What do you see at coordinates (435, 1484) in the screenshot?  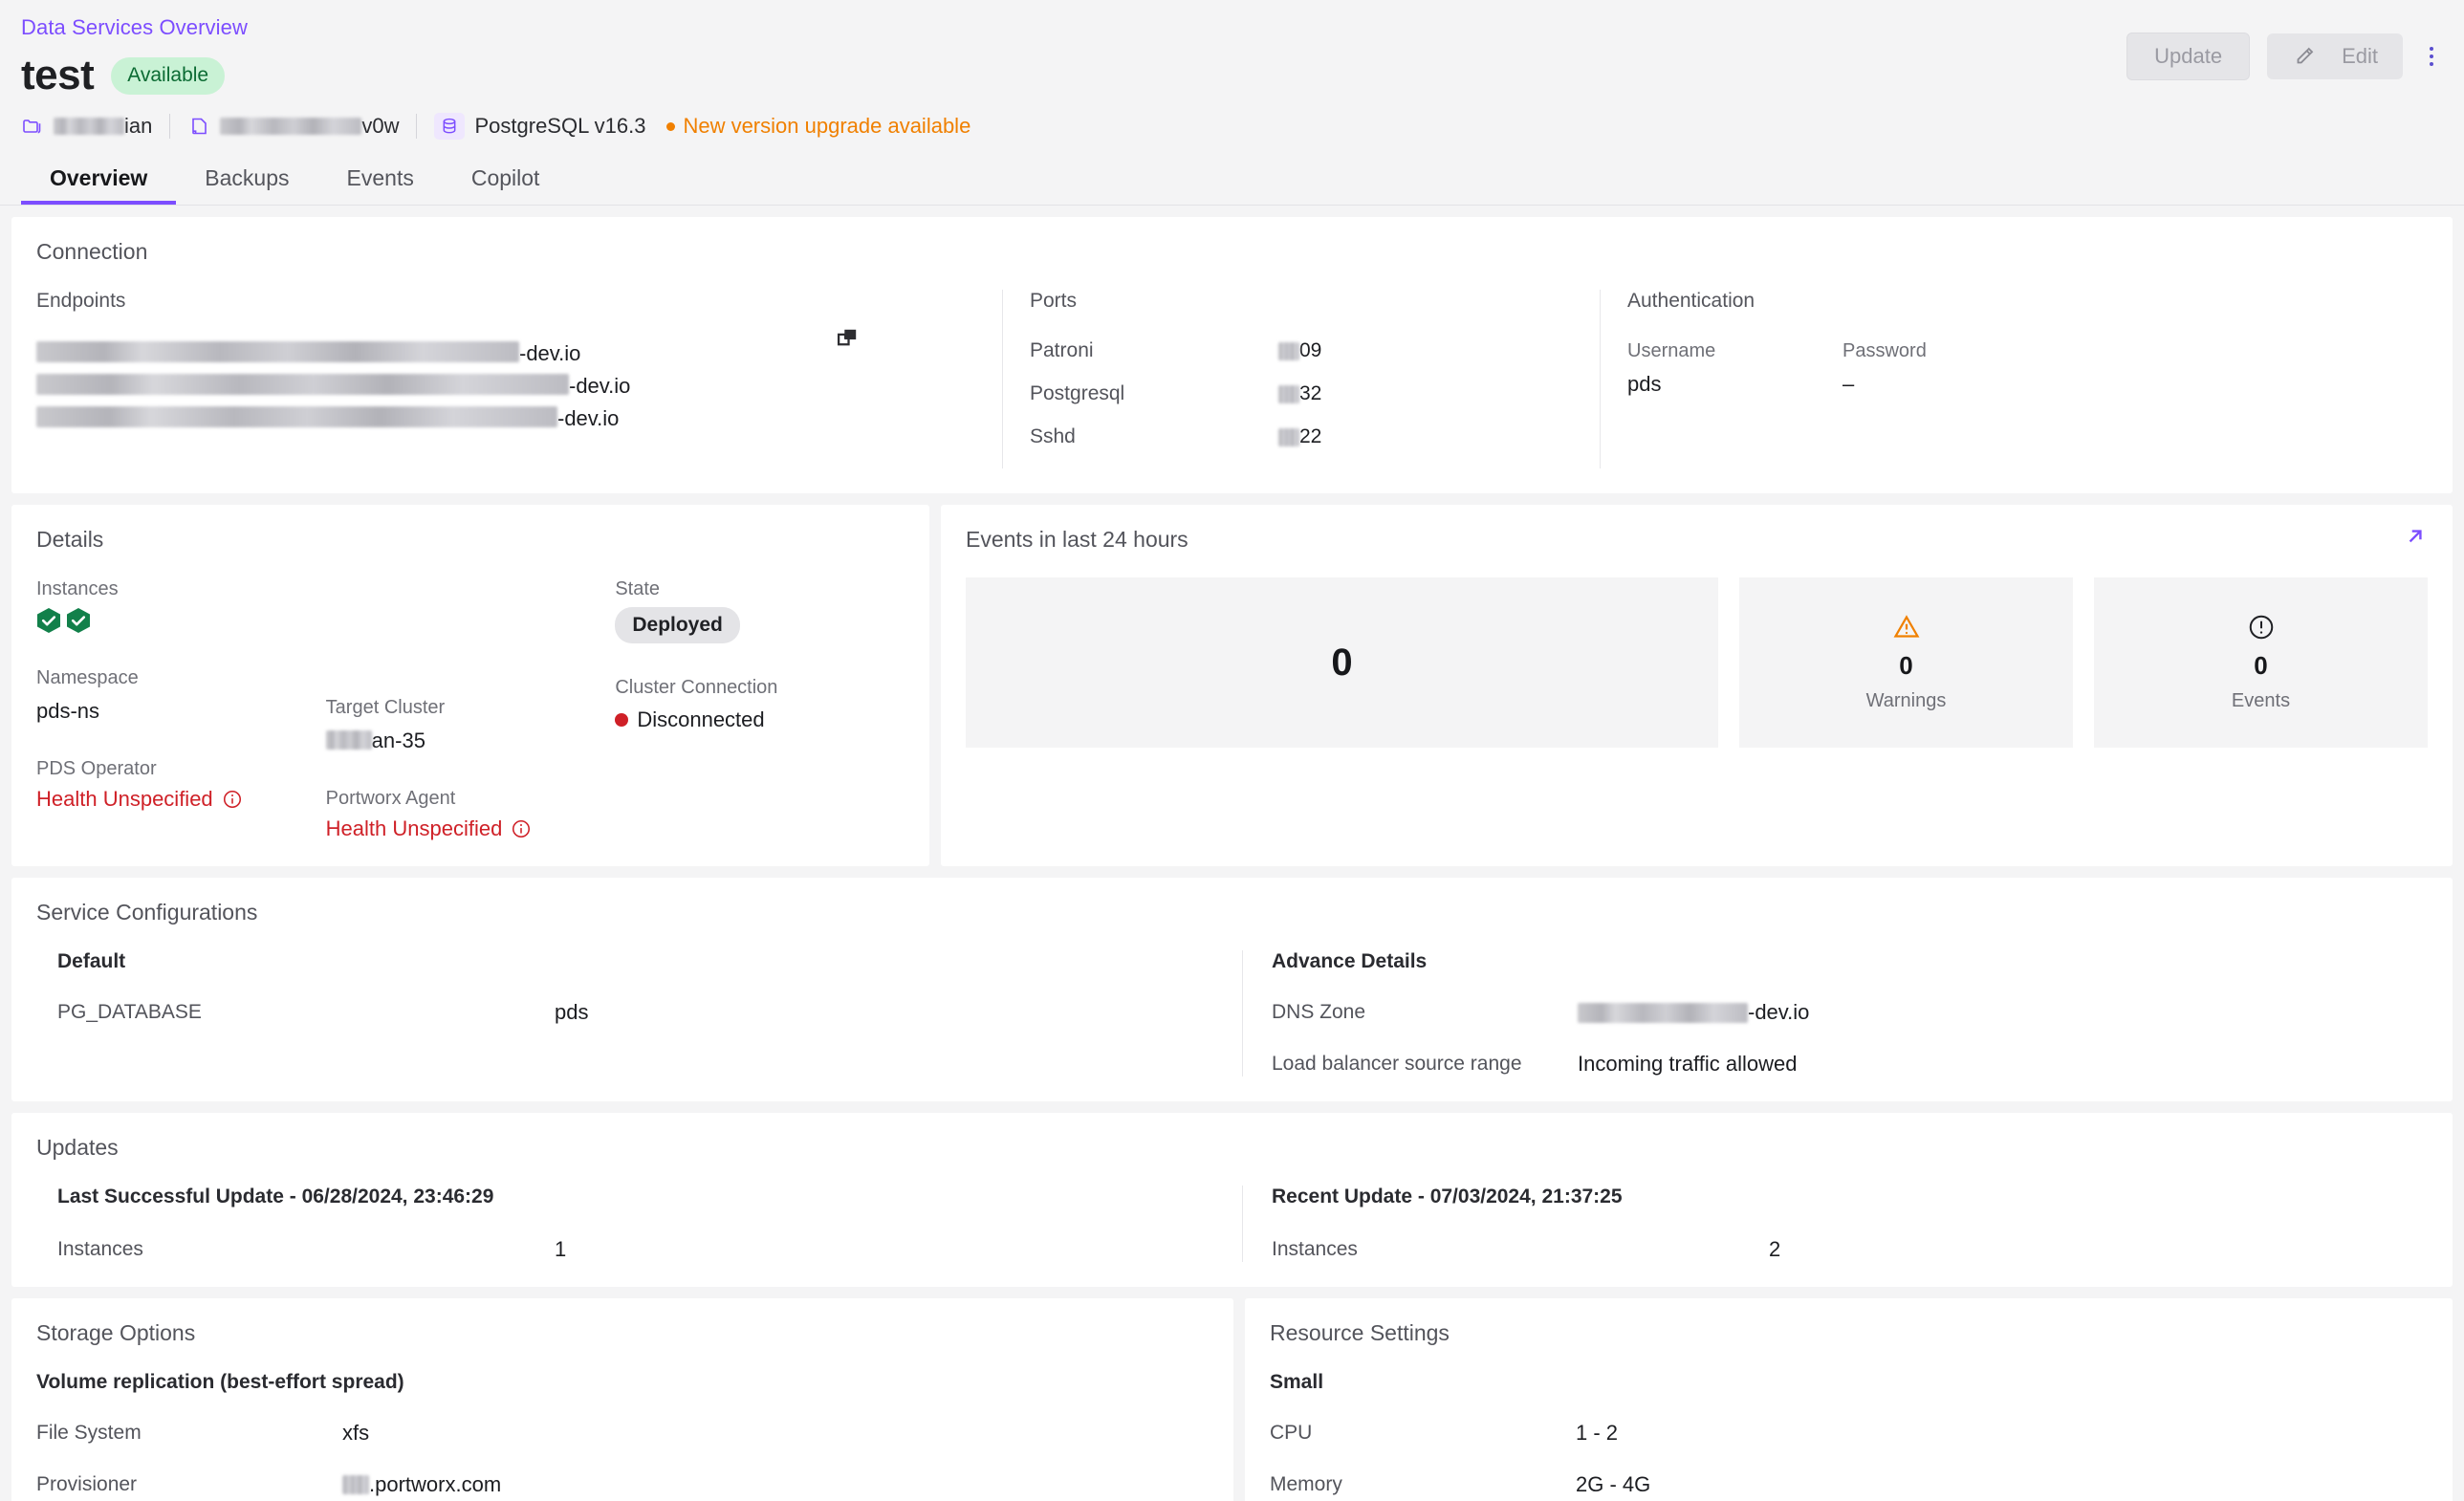 I see `provisioner-suffix: .portworx.com` at bounding box center [435, 1484].